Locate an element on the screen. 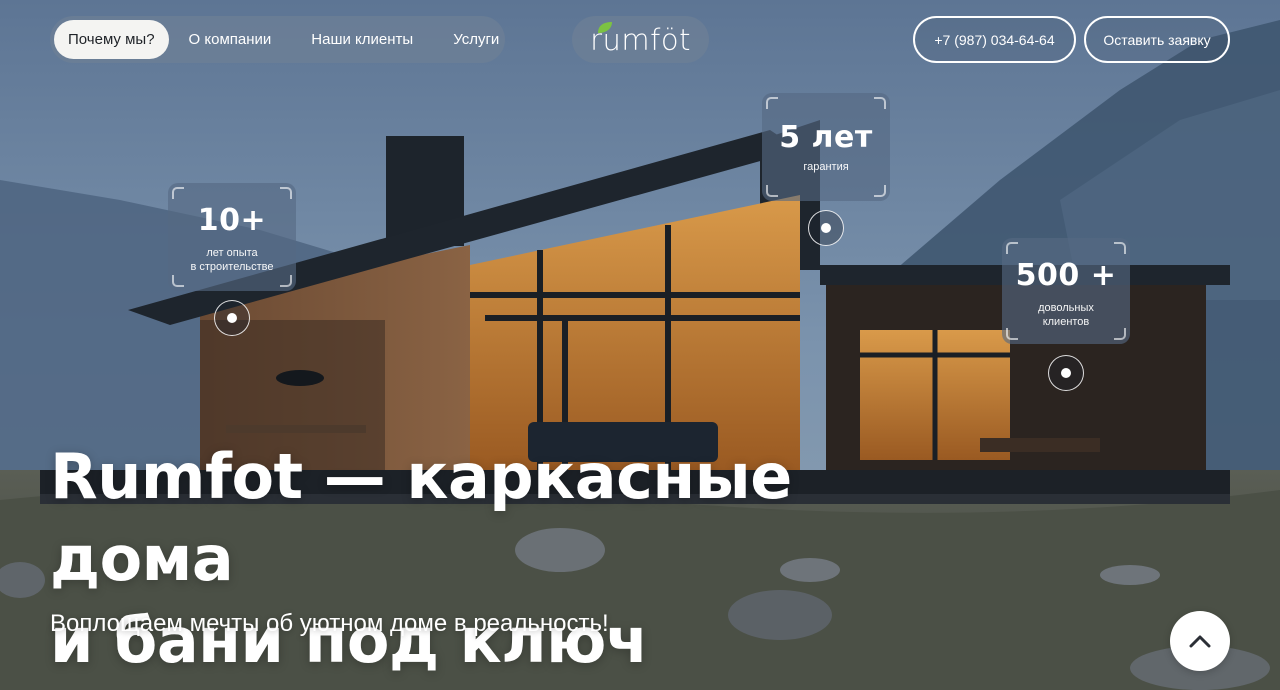 The width and height of the screenshot is (1280, 690). nav-item-about: О компании is located at coordinates (230, 39).